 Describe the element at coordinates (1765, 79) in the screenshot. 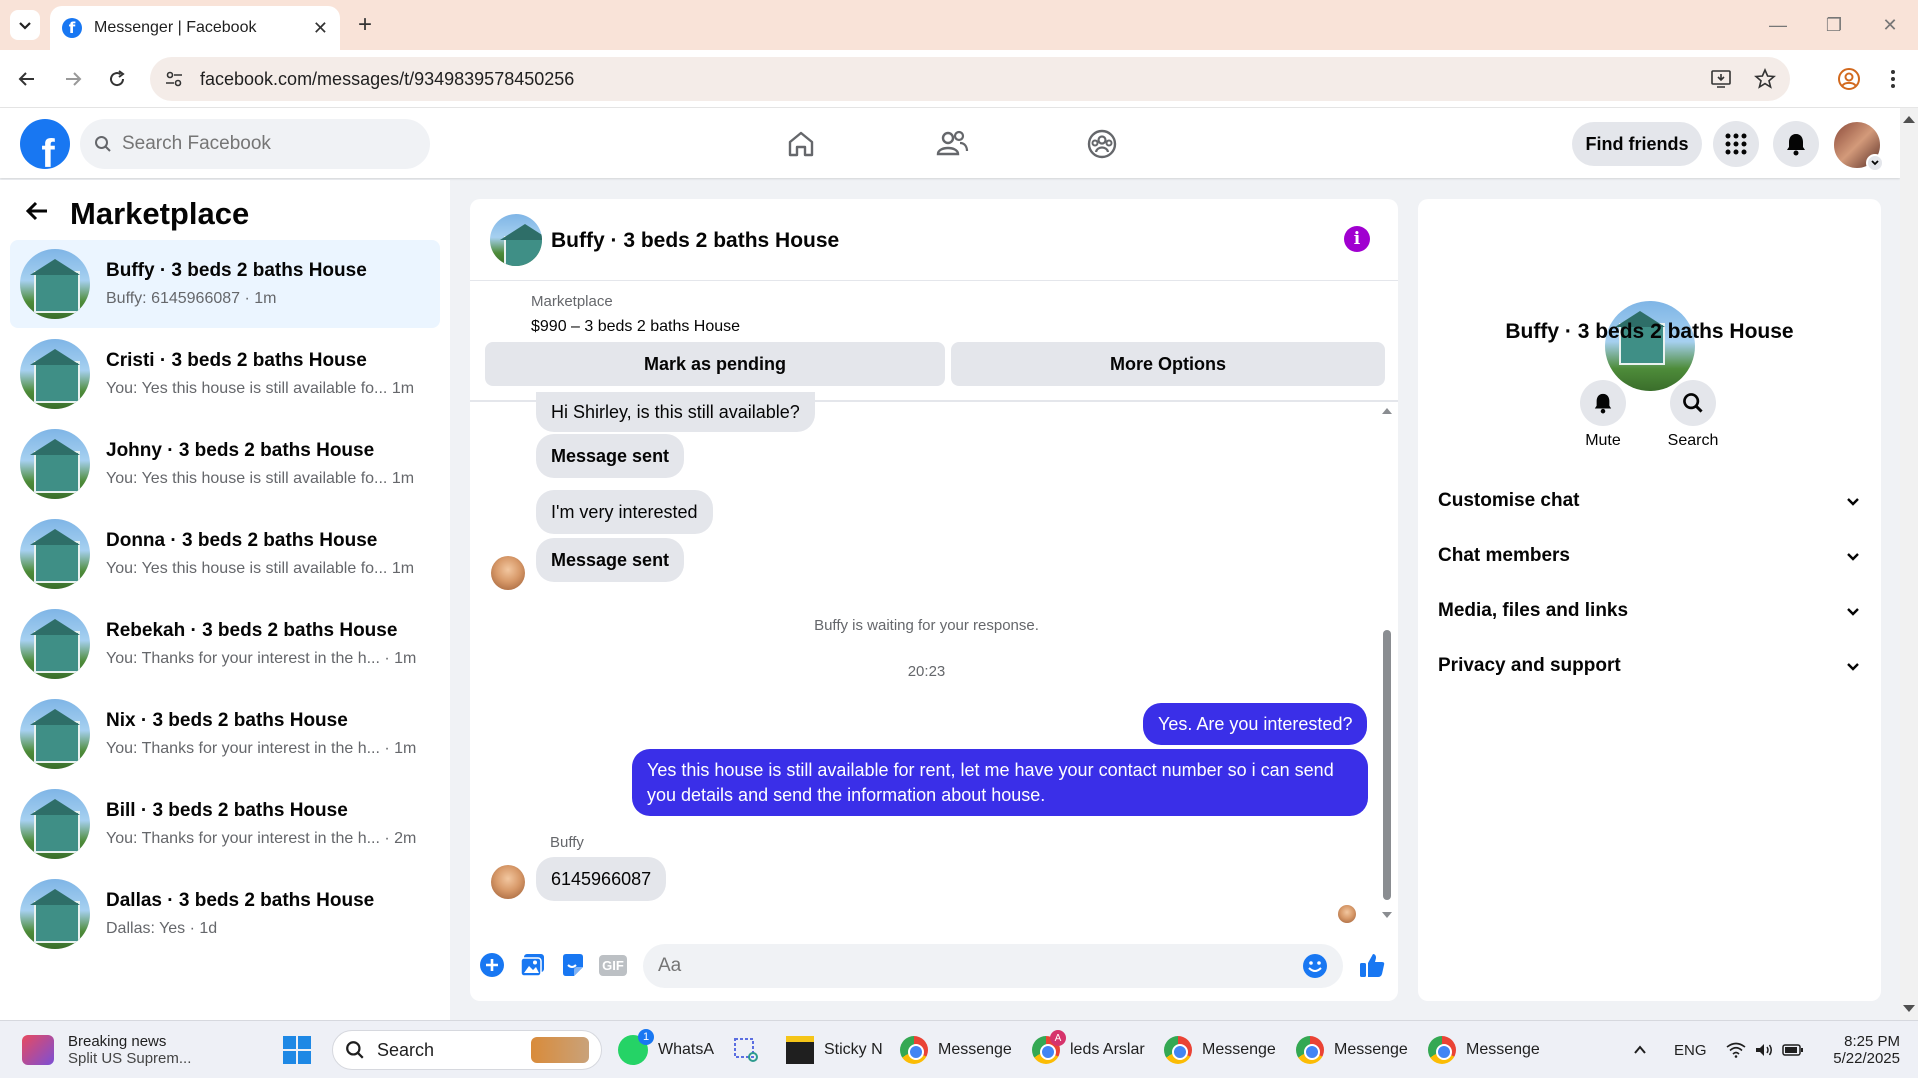

I see `bookmark-star-icon` at that location.